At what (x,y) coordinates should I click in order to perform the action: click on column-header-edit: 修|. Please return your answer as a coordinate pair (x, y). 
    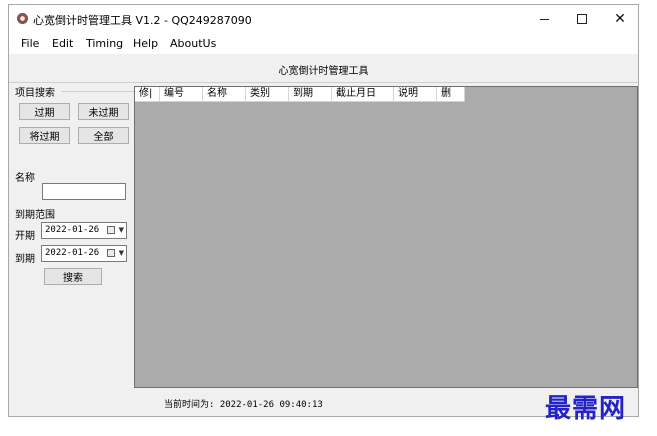
    Looking at the image, I should click on (147, 94).